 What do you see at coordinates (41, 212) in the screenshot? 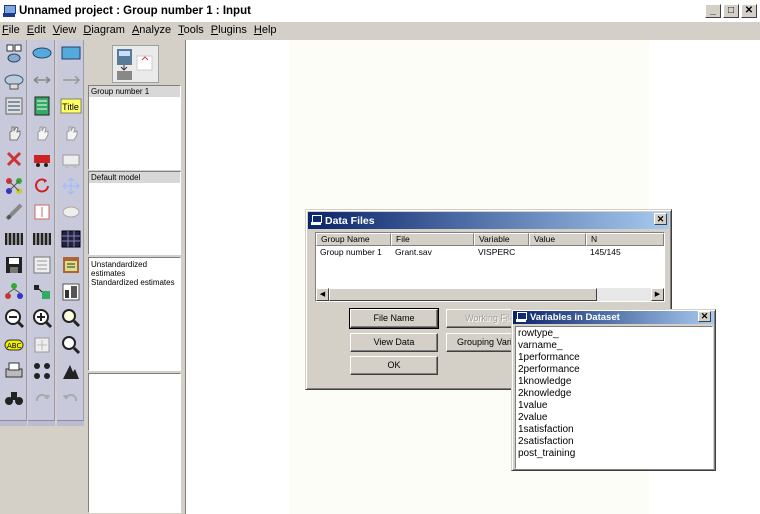
I see `touch-up-icon` at bounding box center [41, 212].